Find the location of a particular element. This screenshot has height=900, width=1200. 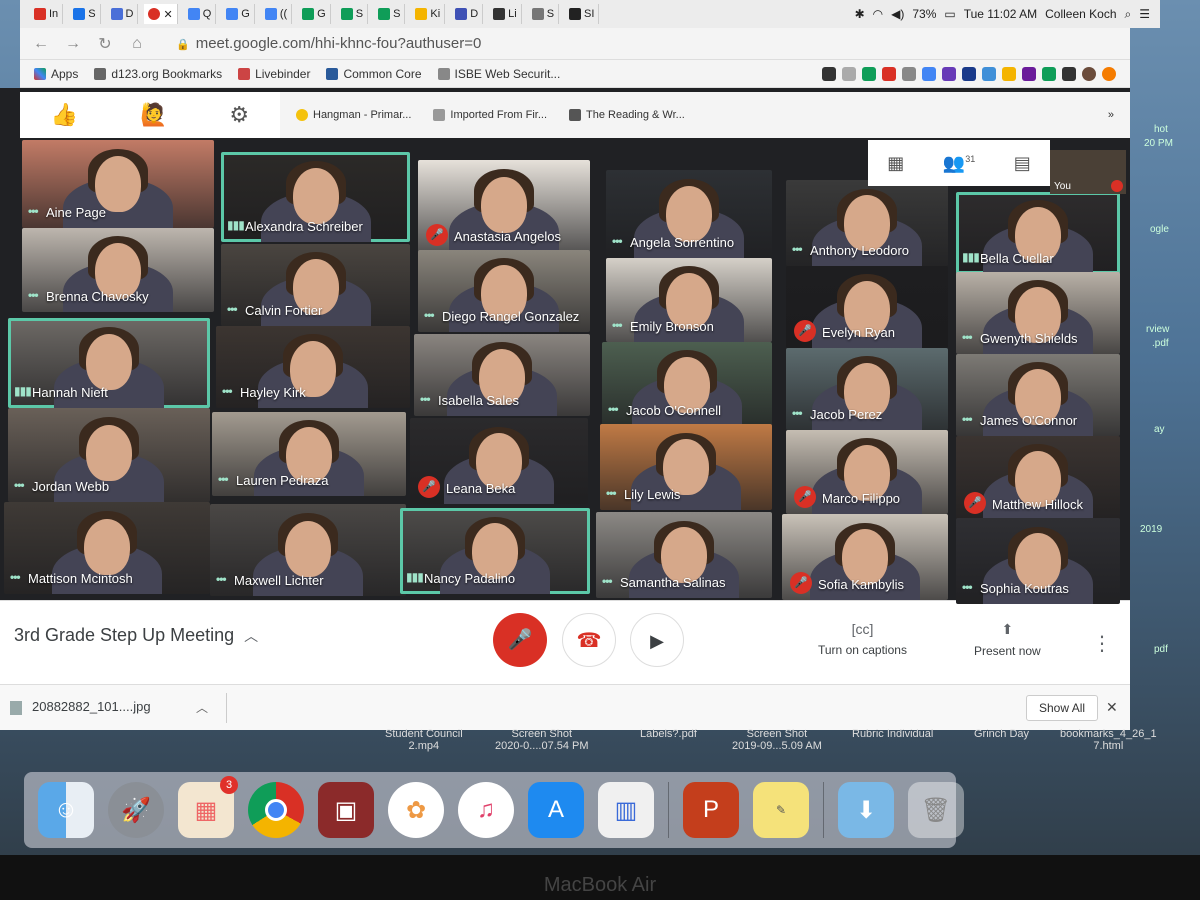

bookmark-livebinder: Livebinder is located at coordinates (274, 74).